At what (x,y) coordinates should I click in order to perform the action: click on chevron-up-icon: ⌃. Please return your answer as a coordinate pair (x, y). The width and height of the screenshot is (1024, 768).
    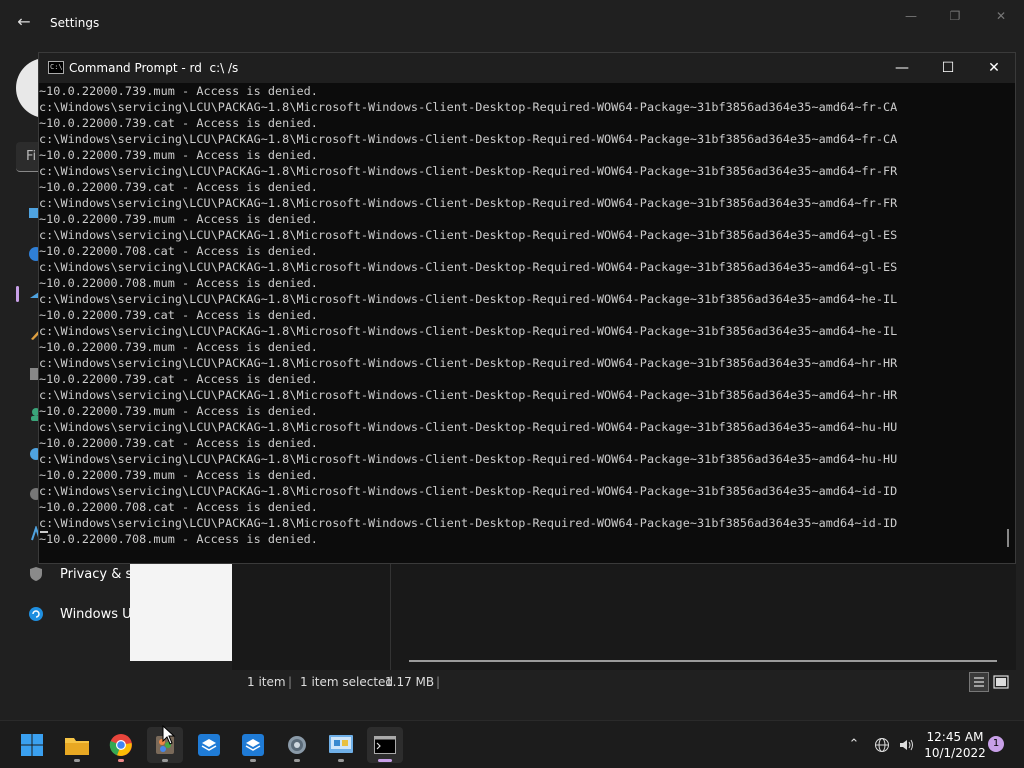
    Looking at the image, I should click on (854, 745).